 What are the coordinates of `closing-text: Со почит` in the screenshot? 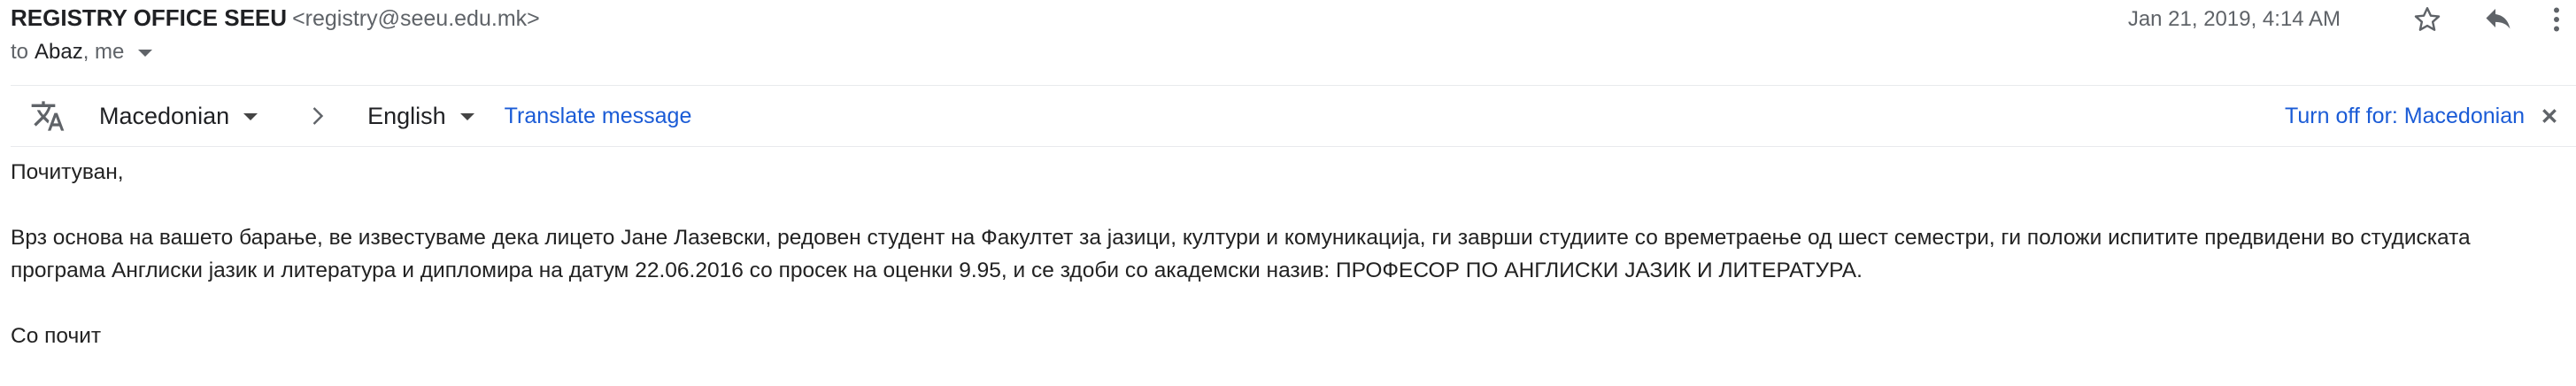 It's located at (56, 336).